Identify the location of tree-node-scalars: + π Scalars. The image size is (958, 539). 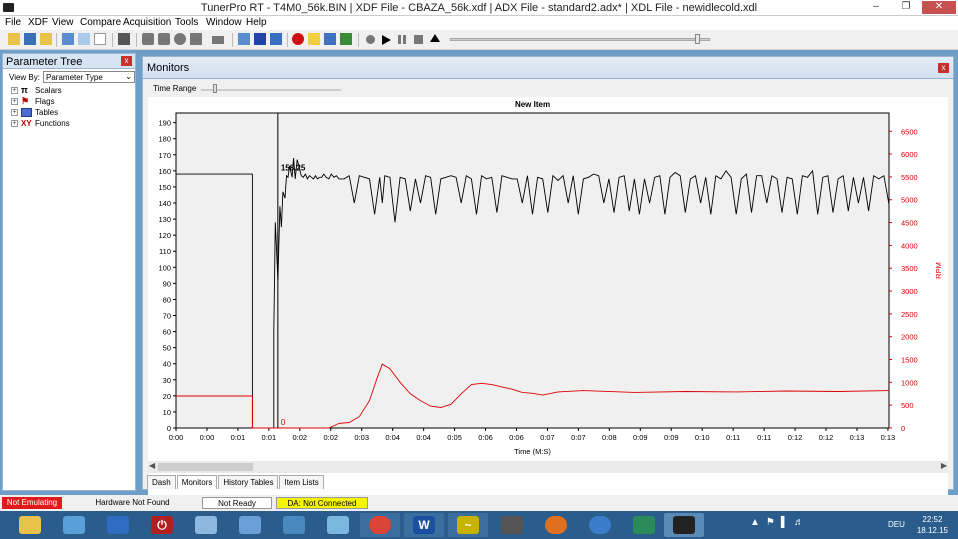
(36, 90).